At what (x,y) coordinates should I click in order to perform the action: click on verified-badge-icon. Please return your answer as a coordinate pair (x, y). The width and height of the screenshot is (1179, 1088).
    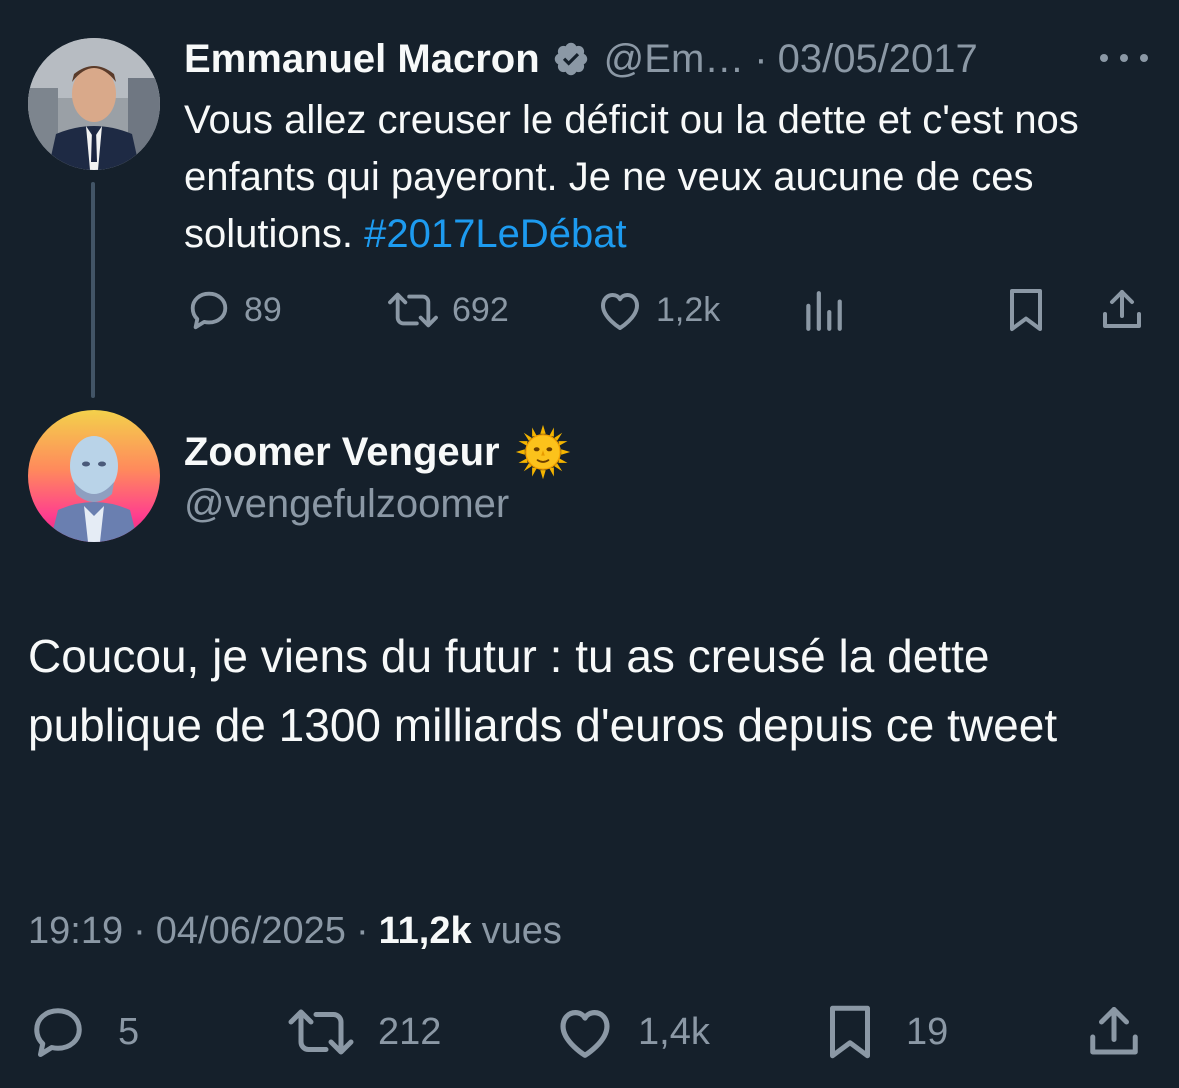
    Looking at the image, I should click on (571, 59).